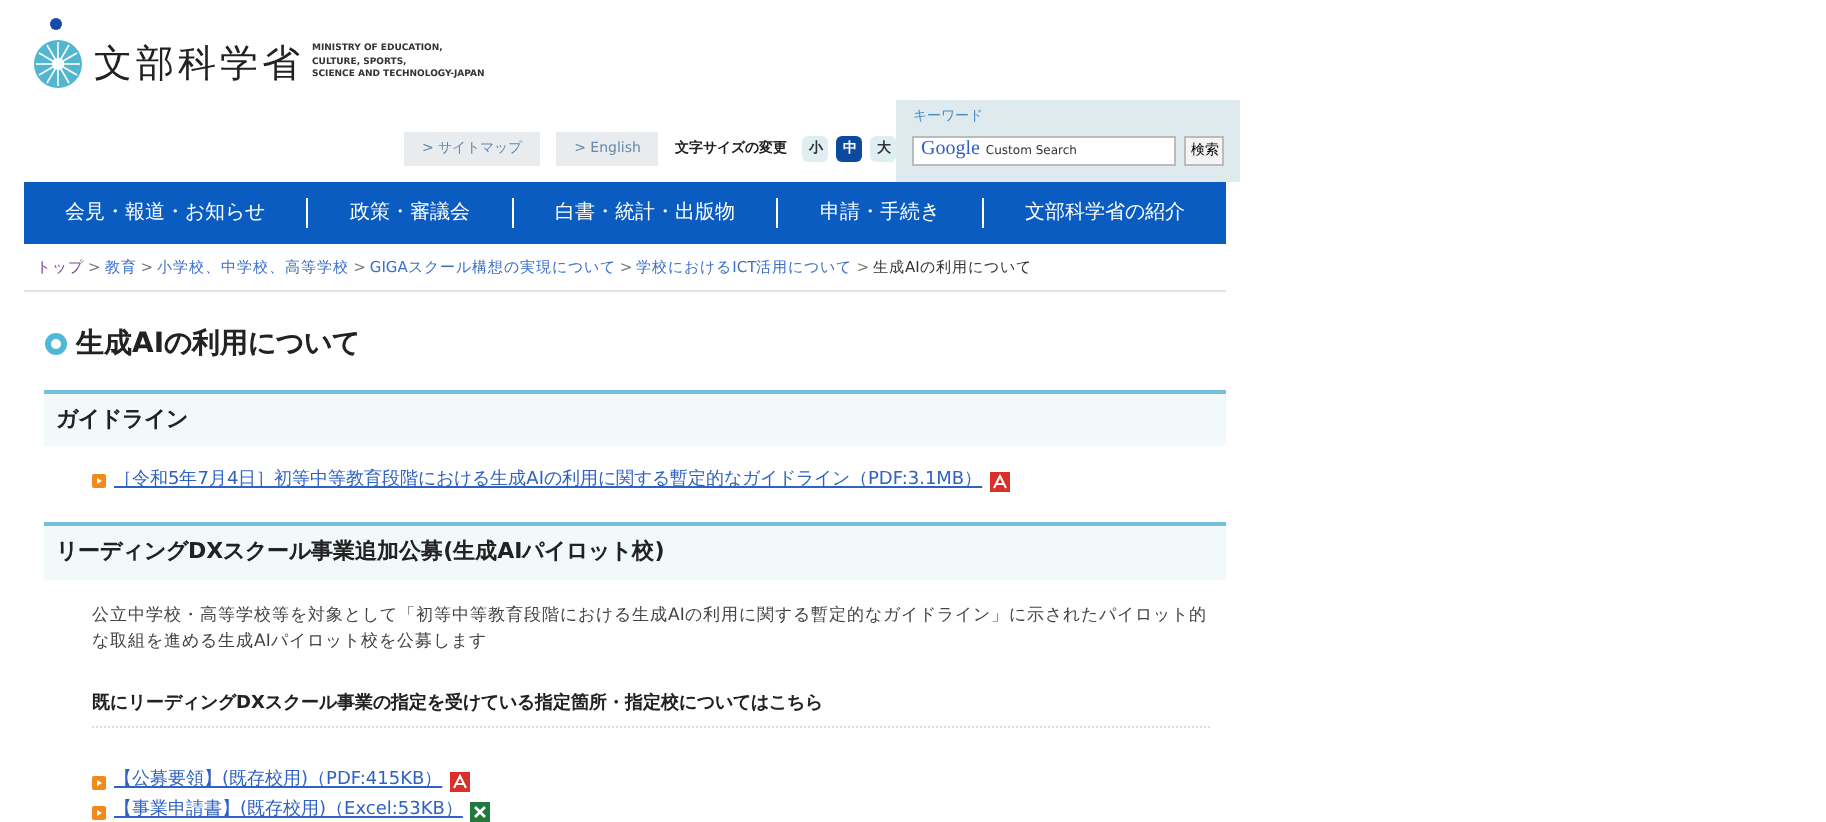  I want to click on nav-link: 会見・報道・お知らせ, so click(165, 212).